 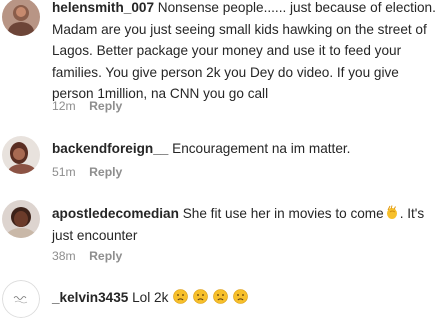 What do you see at coordinates (150, 297) in the screenshot?
I see `comment-text: Lol 2k` at bounding box center [150, 297].